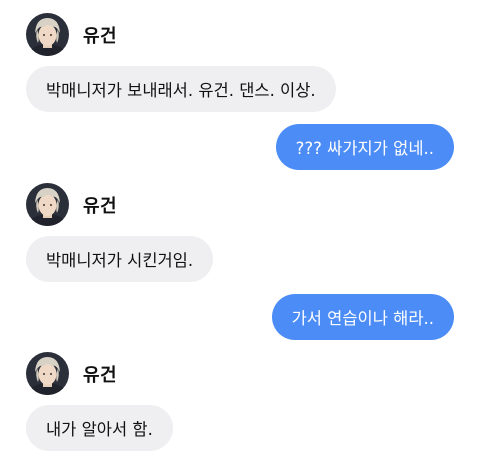 The image size is (480, 465). I want to click on message-bubble-outgoing: 가서 연습이나 해라.., so click(362, 317).